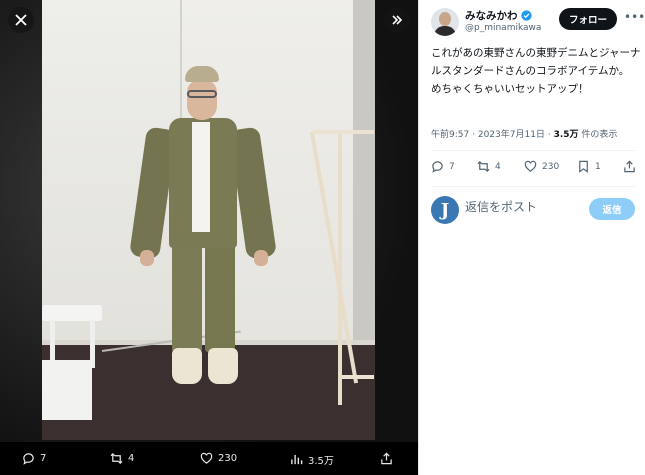 This screenshot has width=645, height=475. I want to click on close-button, so click(21, 20).